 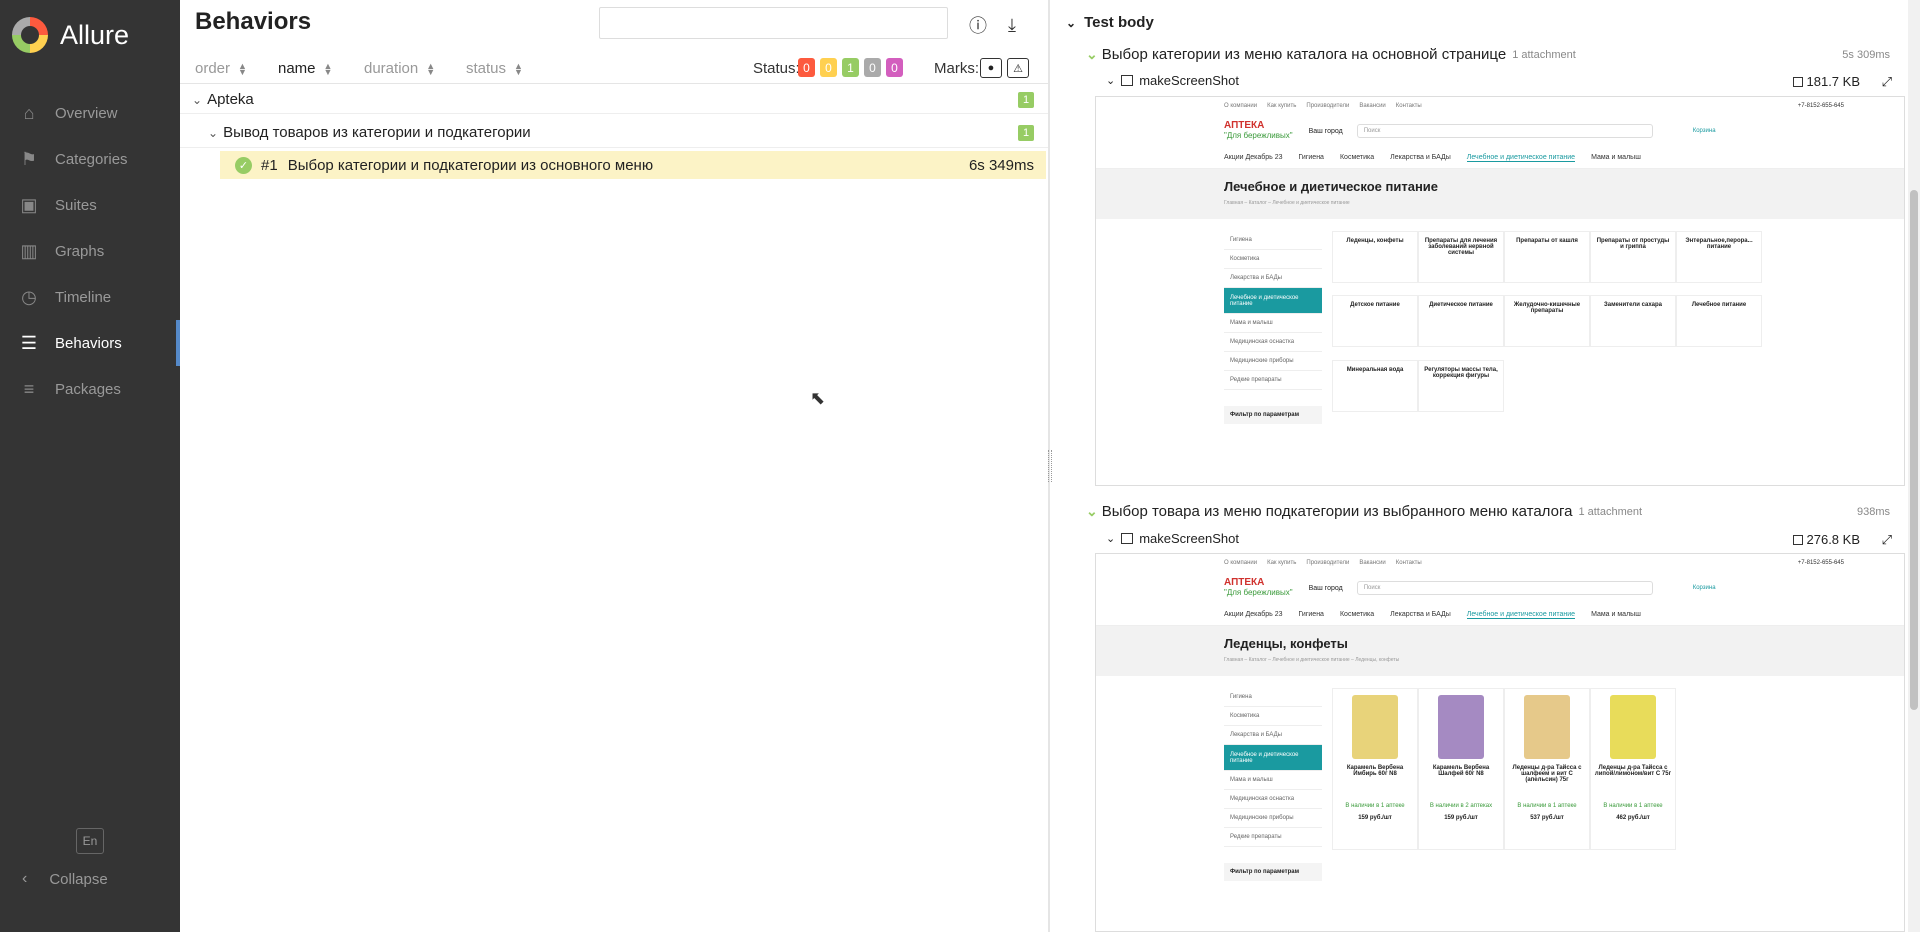 I want to click on status-passed-badge: 1, so click(x=850, y=67).